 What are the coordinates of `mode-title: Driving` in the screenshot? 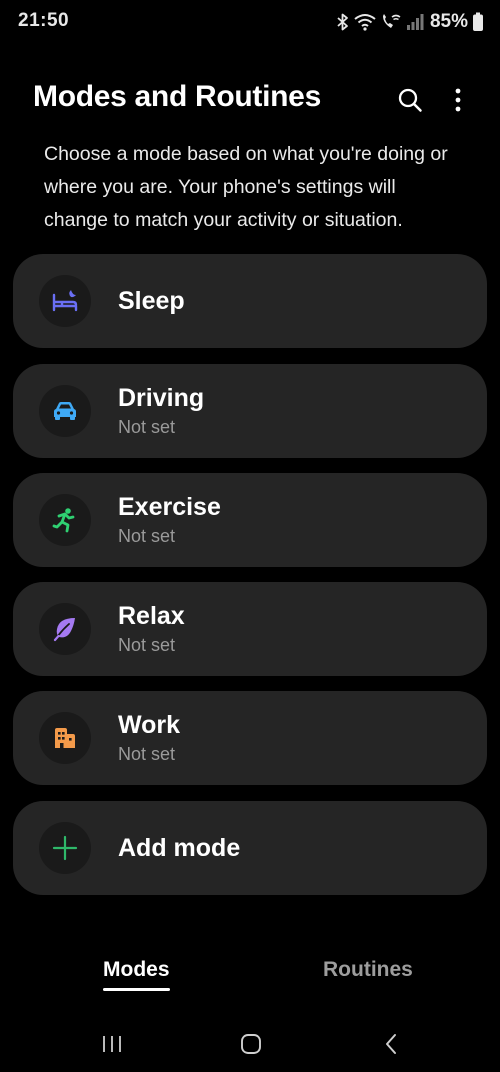 It's located at (161, 398).